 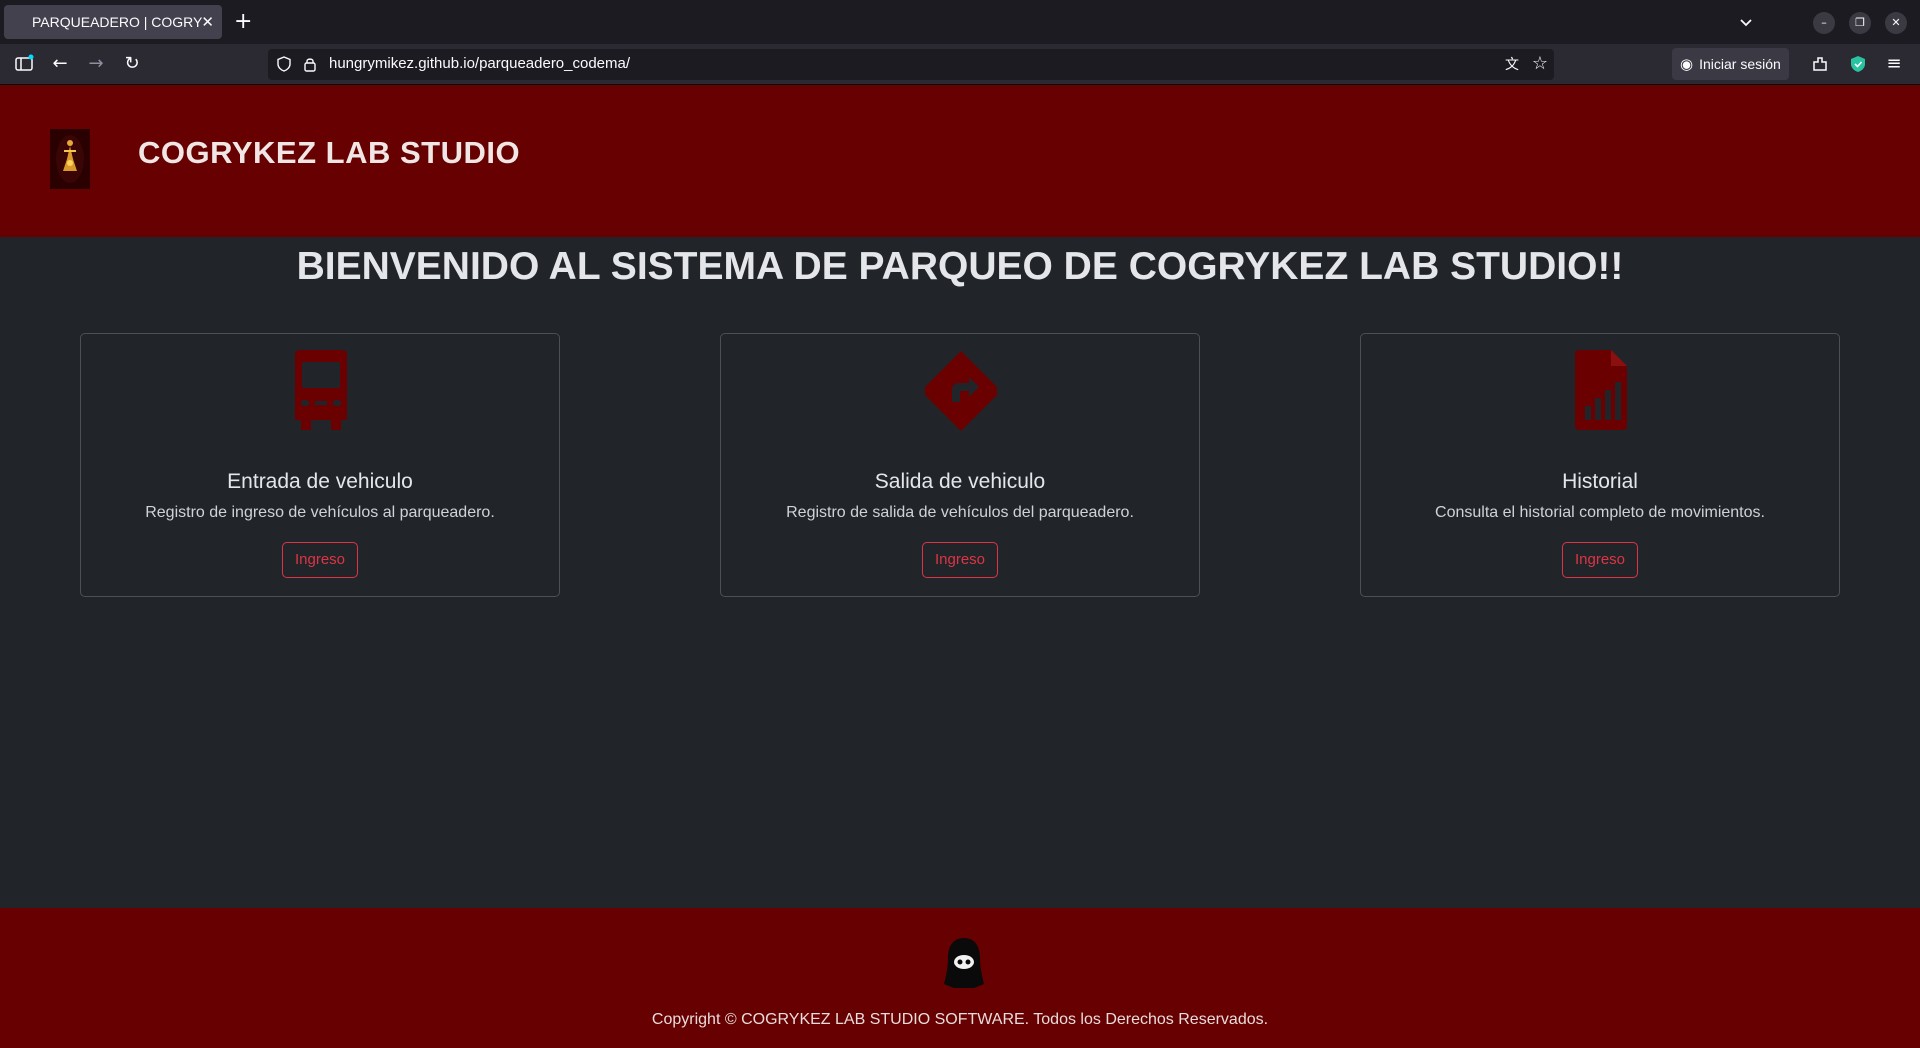 I want to click on sidebar-icon, so click(x=24, y=64).